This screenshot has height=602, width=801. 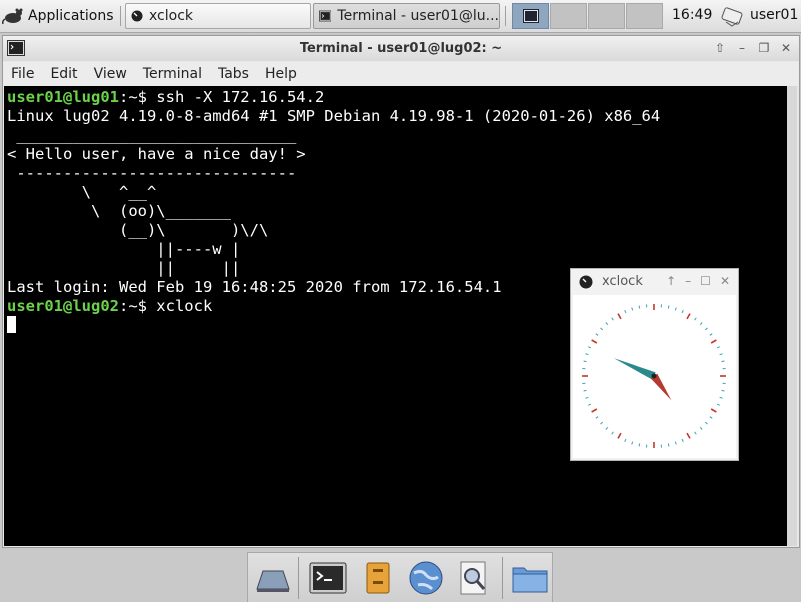 What do you see at coordinates (273, 578) in the screenshot?
I see `desktop-icon` at bounding box center [273, 578].